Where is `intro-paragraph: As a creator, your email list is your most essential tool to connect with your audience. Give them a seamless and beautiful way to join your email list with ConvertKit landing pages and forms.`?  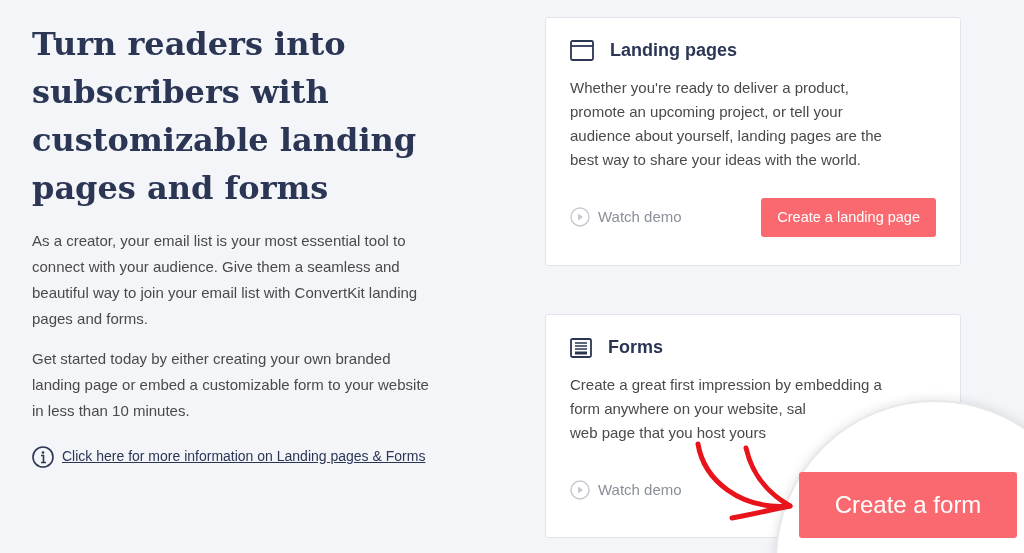
intro-paragraph: As a creator, your email list is your most essential tool to connect with your audience. Give them a seamless and beautiful way to join your email list with ConvertKit landing pages and forms. is located at coordinates (225, 280).